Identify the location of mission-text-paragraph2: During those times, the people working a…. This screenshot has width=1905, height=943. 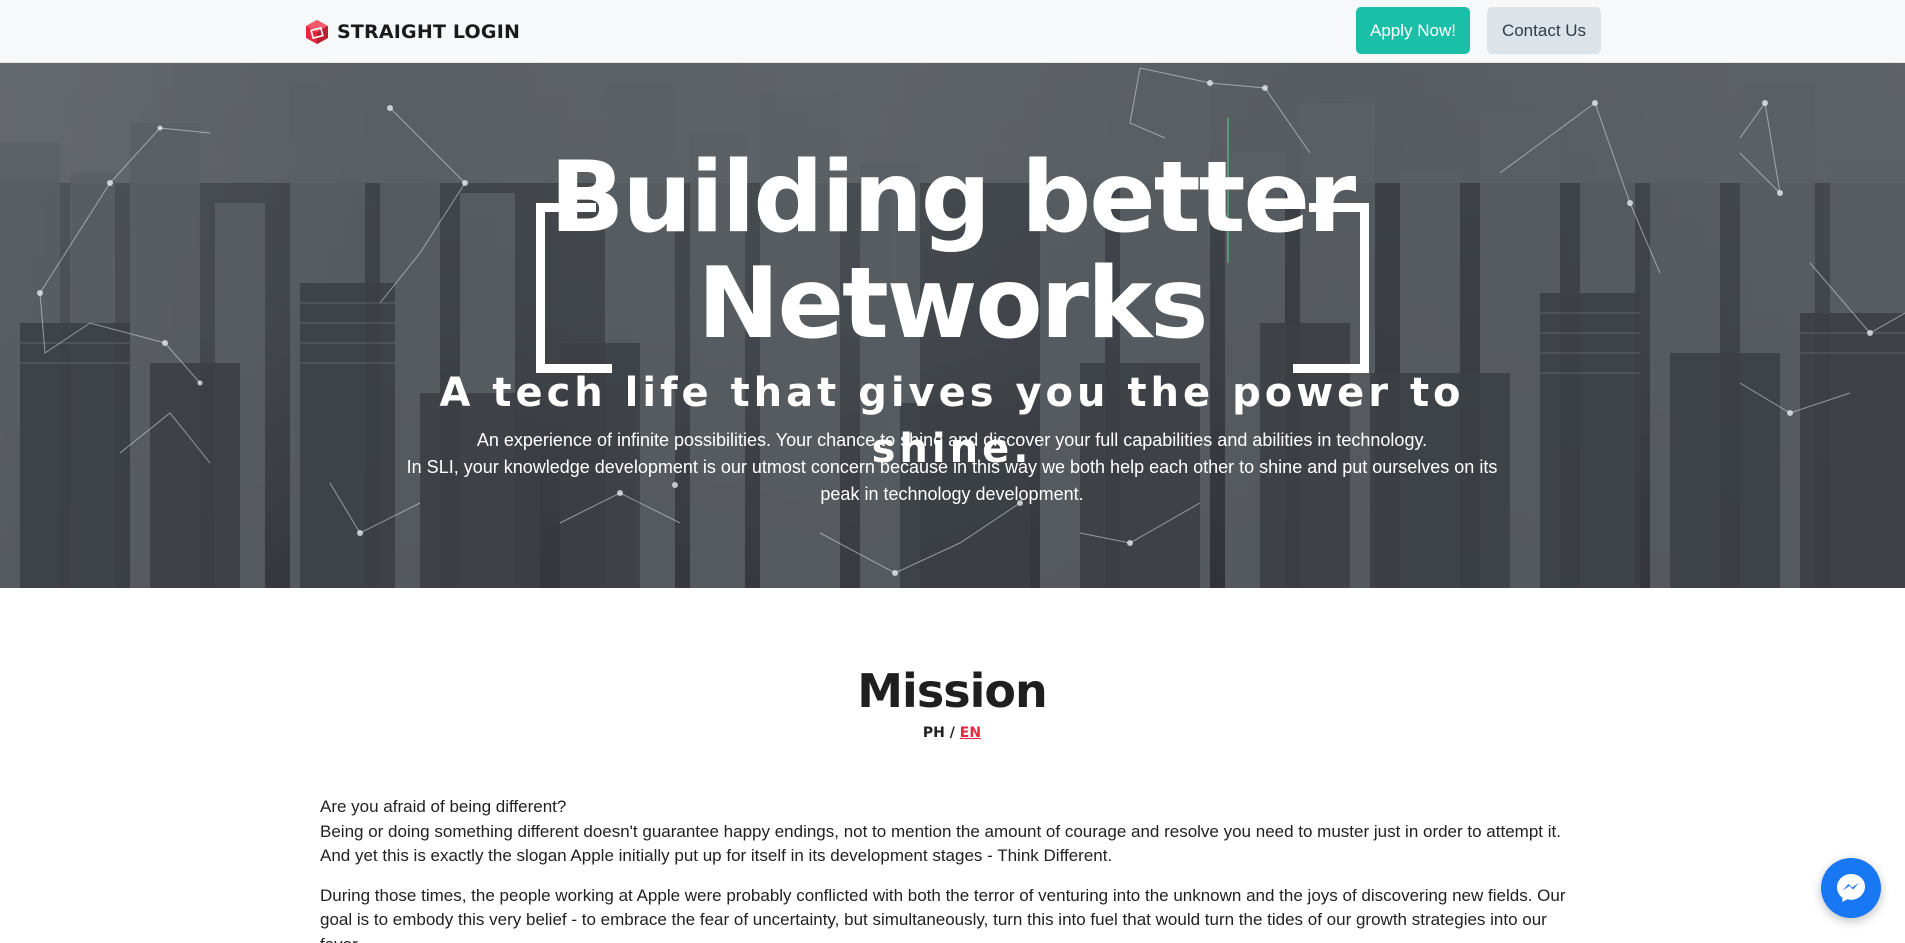
(943, 914).